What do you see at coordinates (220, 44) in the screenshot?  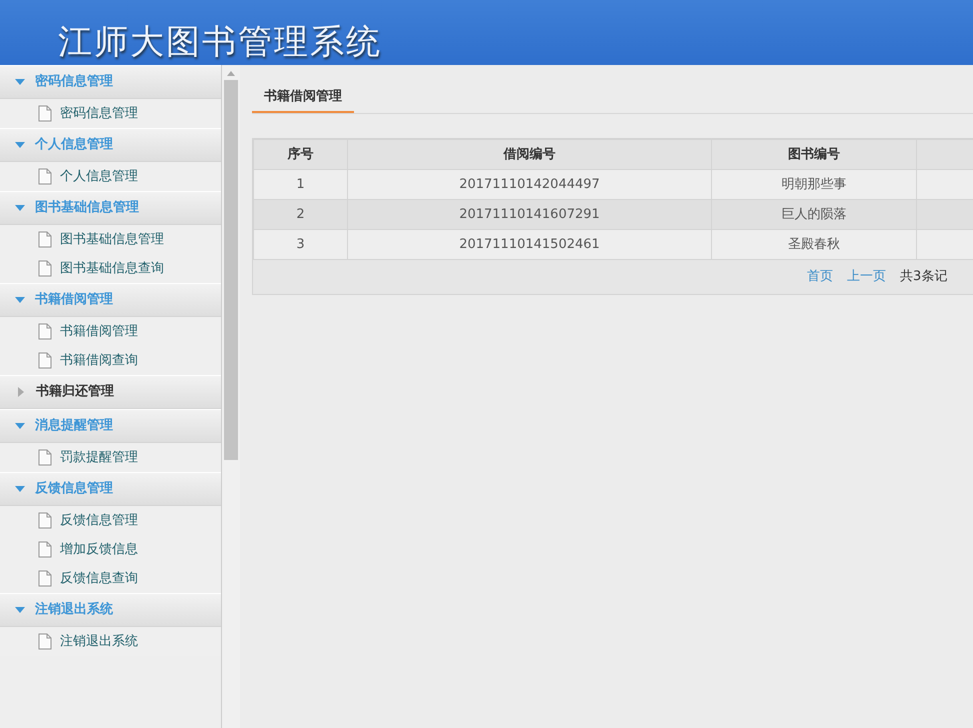 I see `app-title: 江师大图书管理系统` at bounding box center [220, 44].